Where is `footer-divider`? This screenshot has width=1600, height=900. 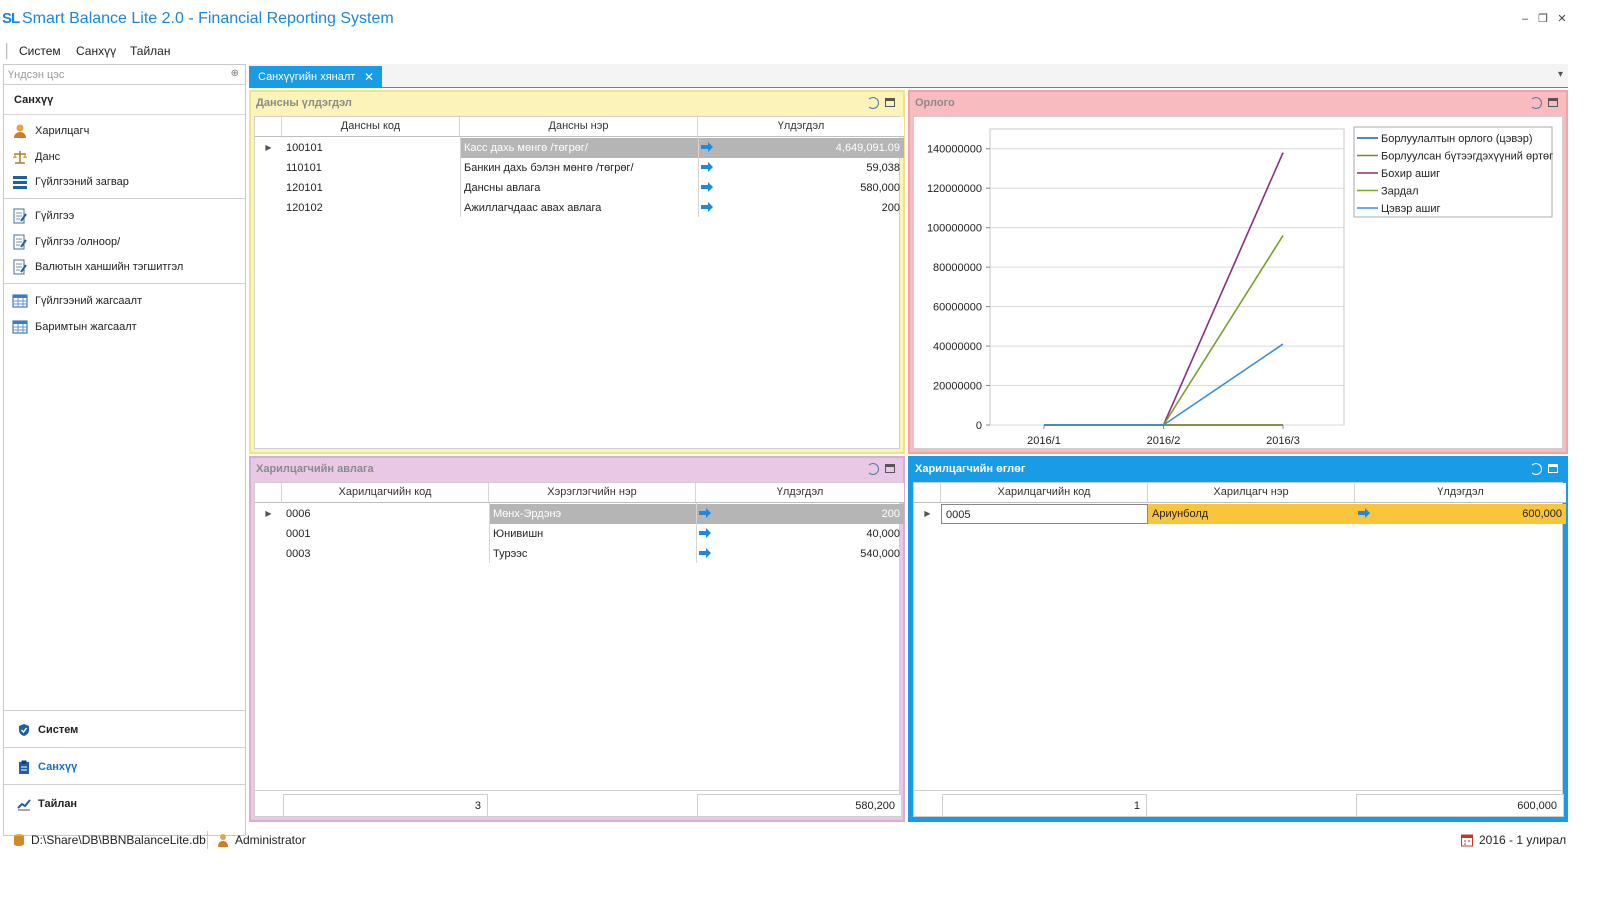
footer-divider is located at coordinates (577, 790).